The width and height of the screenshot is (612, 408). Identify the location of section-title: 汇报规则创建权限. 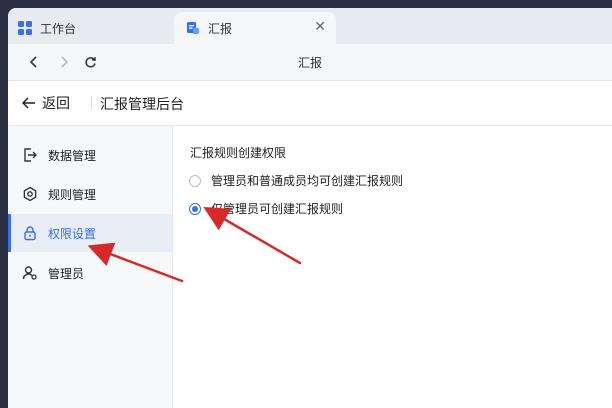
(238, 153).